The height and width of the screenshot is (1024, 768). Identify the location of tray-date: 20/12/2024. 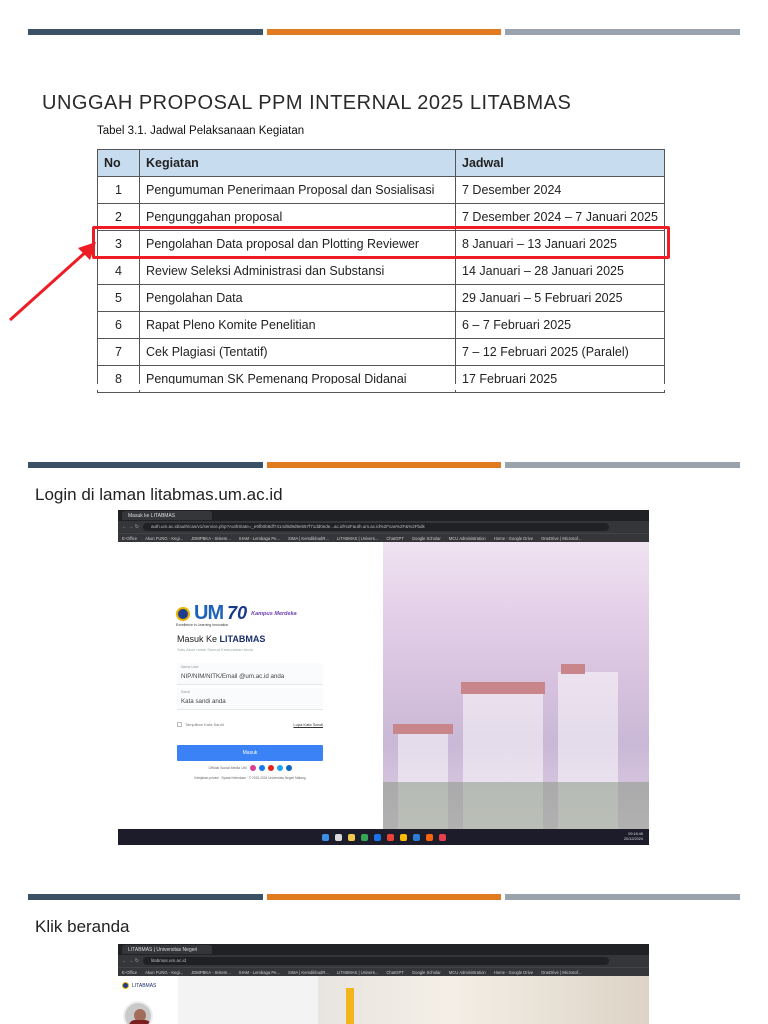
(633, 839).